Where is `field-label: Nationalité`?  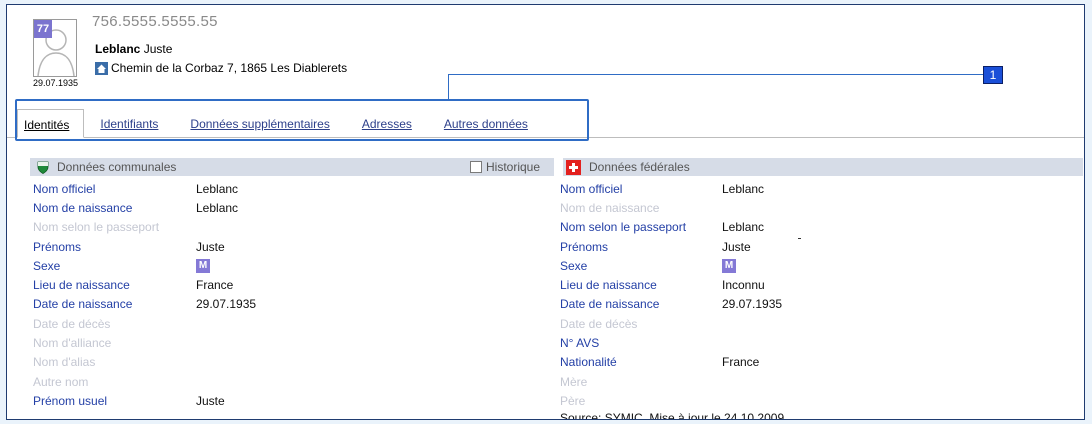 field-label: Nationalité is located at coordinates (588, 362).